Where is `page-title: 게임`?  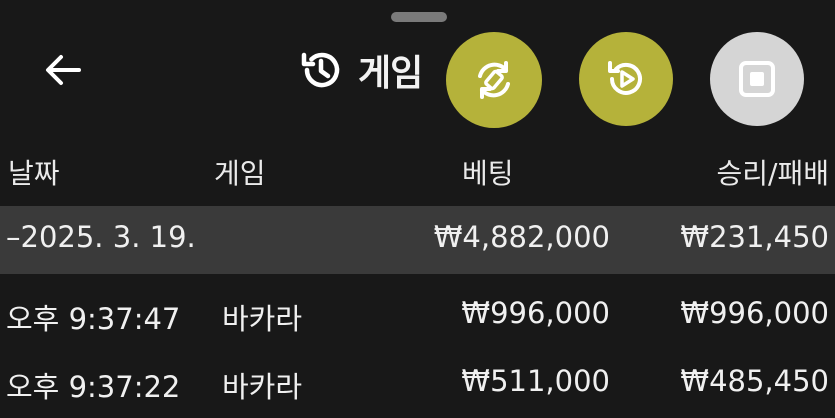 page-title: 게임 is located at coordinates (390, 73).